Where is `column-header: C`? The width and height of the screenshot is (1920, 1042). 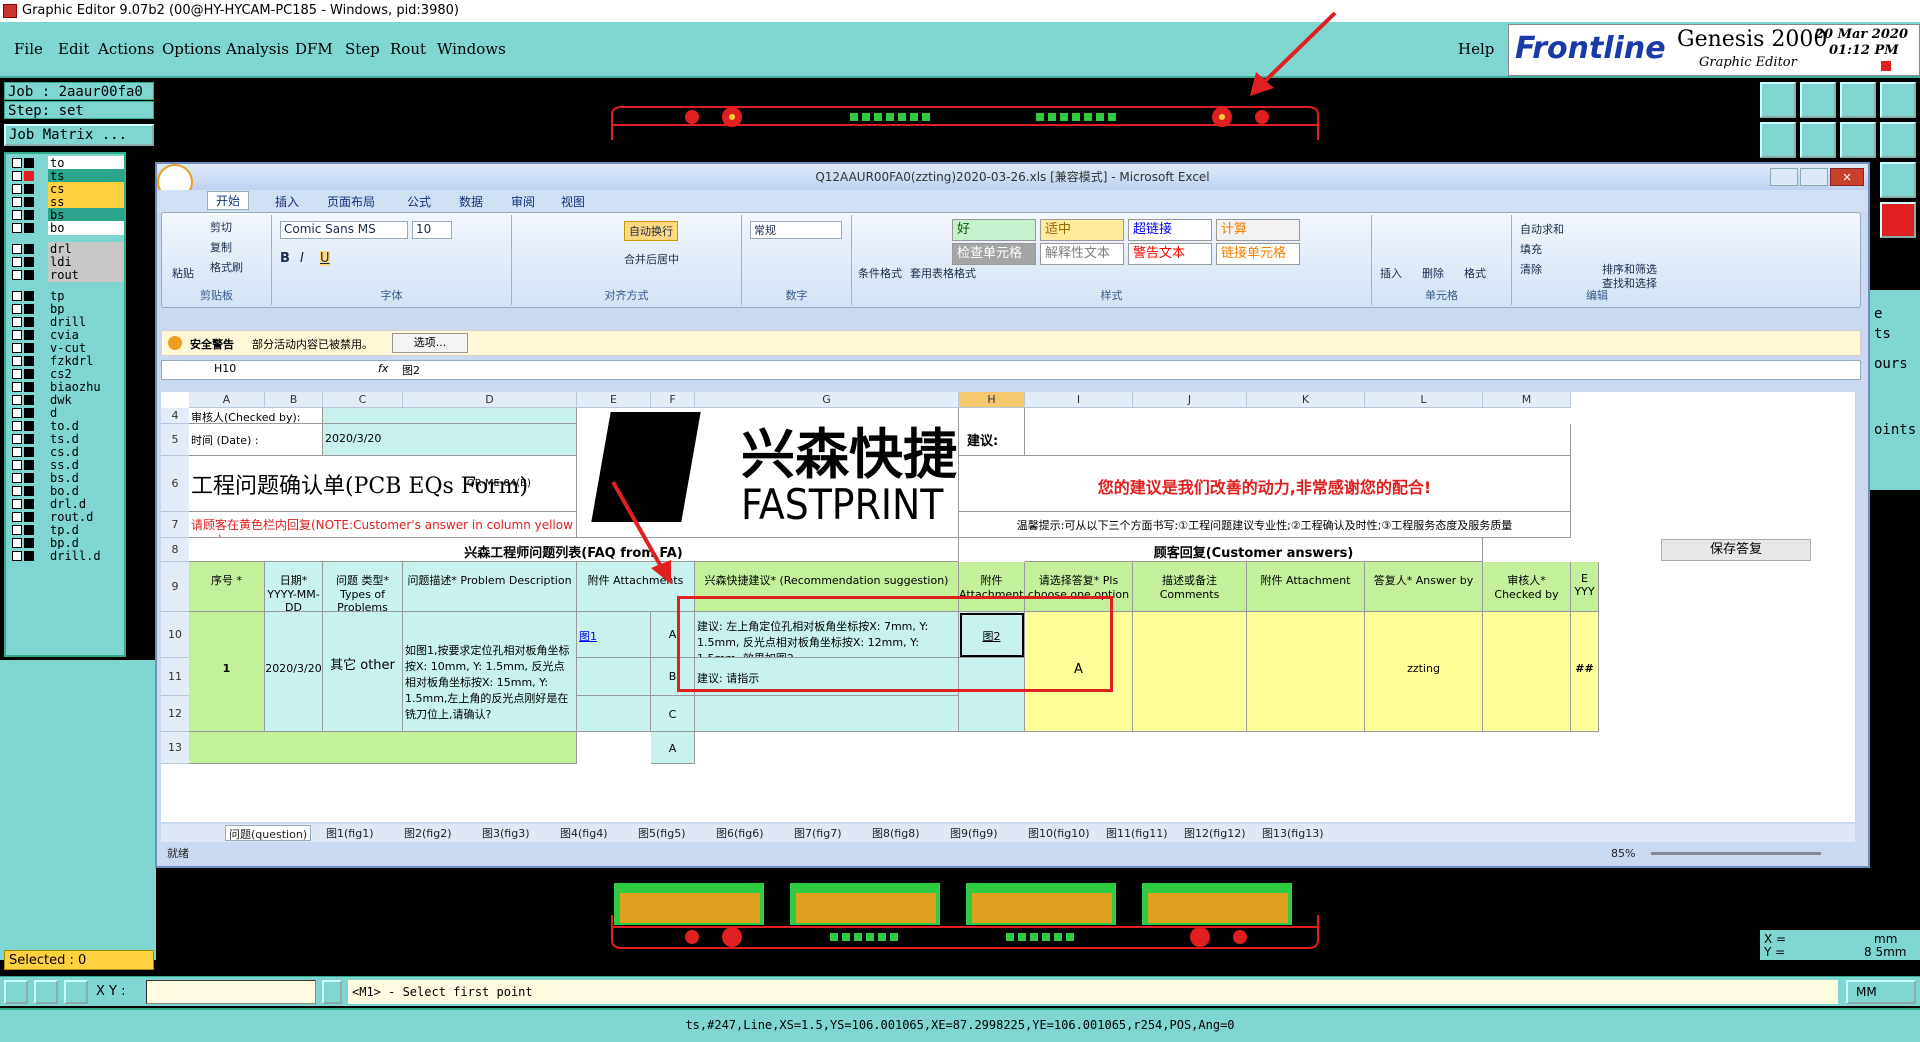
column-header: C is located at coordinates (363, 400).